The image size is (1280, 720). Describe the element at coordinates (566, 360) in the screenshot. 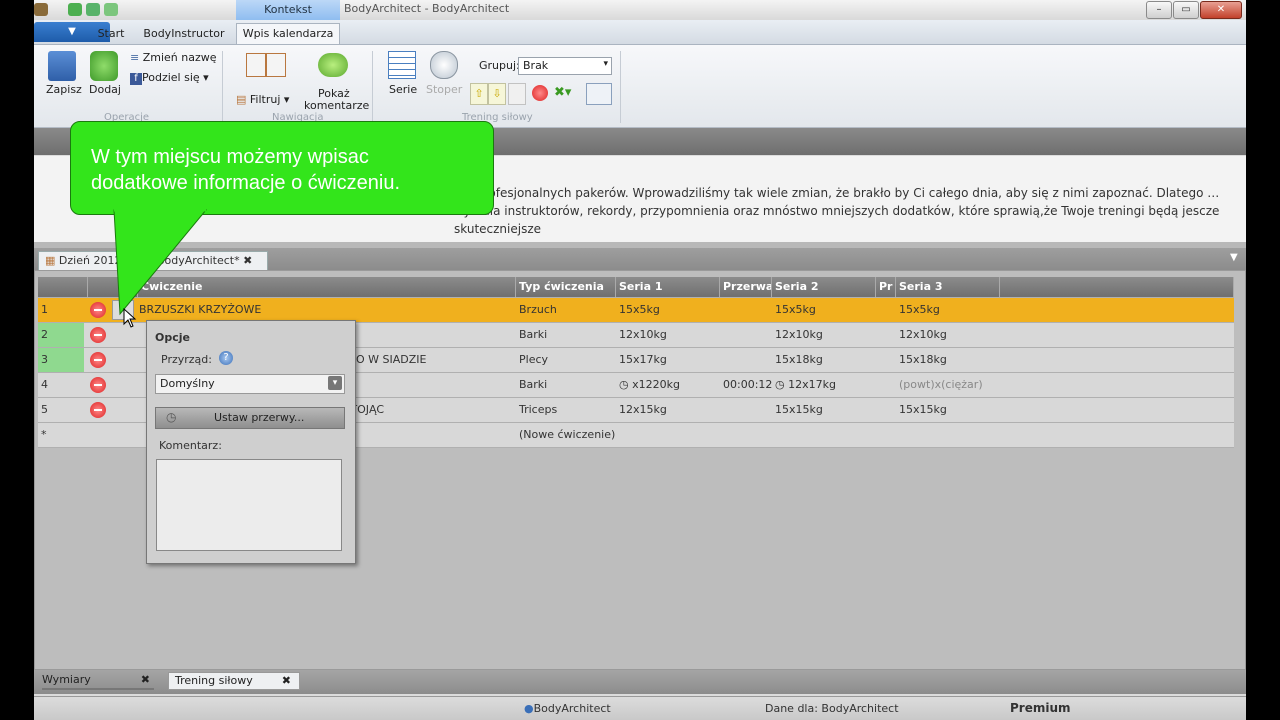

I see `type-cell: Plecy` at that location.